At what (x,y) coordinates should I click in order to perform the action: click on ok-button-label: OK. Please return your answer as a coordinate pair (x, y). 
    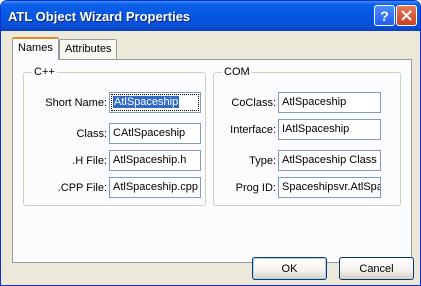
    Looking at the image, I should click on (289, 268).